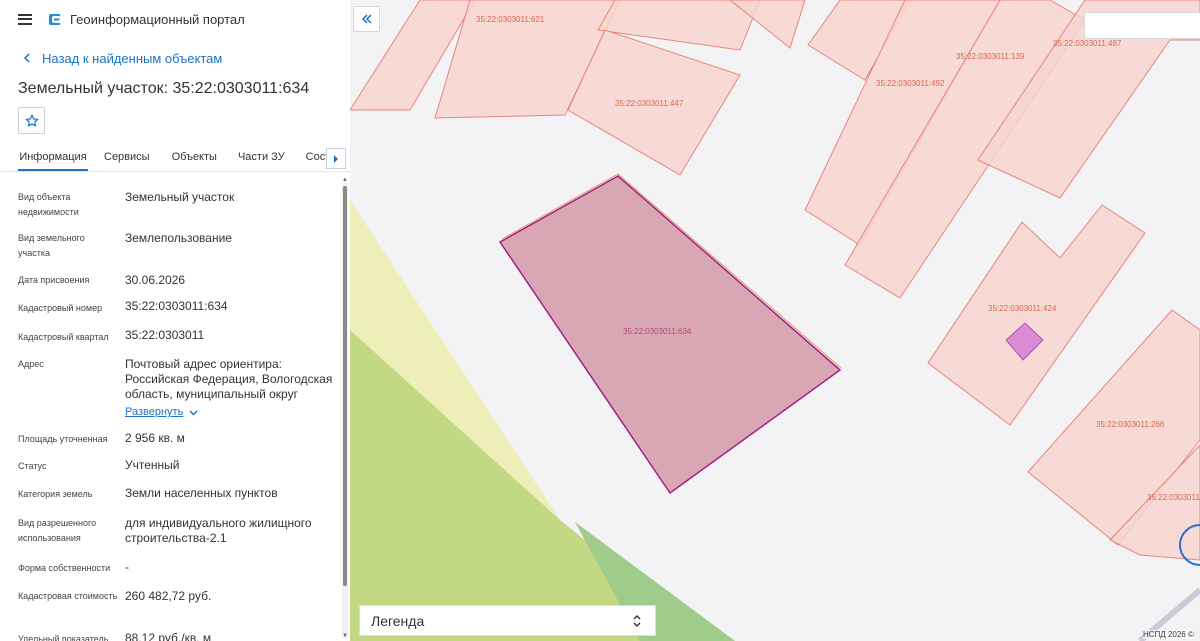 This screenshot has width=1200, height=641. I want to click on parcel-label: 35:22:0303011:139, so click(990, 56).